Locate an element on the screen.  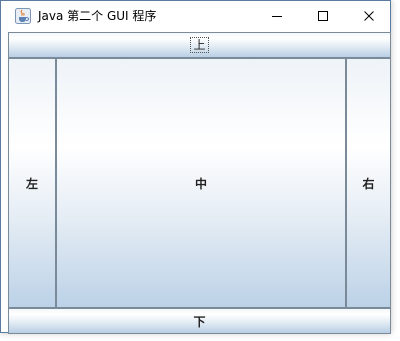
window-title: Java 第二个 GUI 程序 is located at coordinates (97, 16).